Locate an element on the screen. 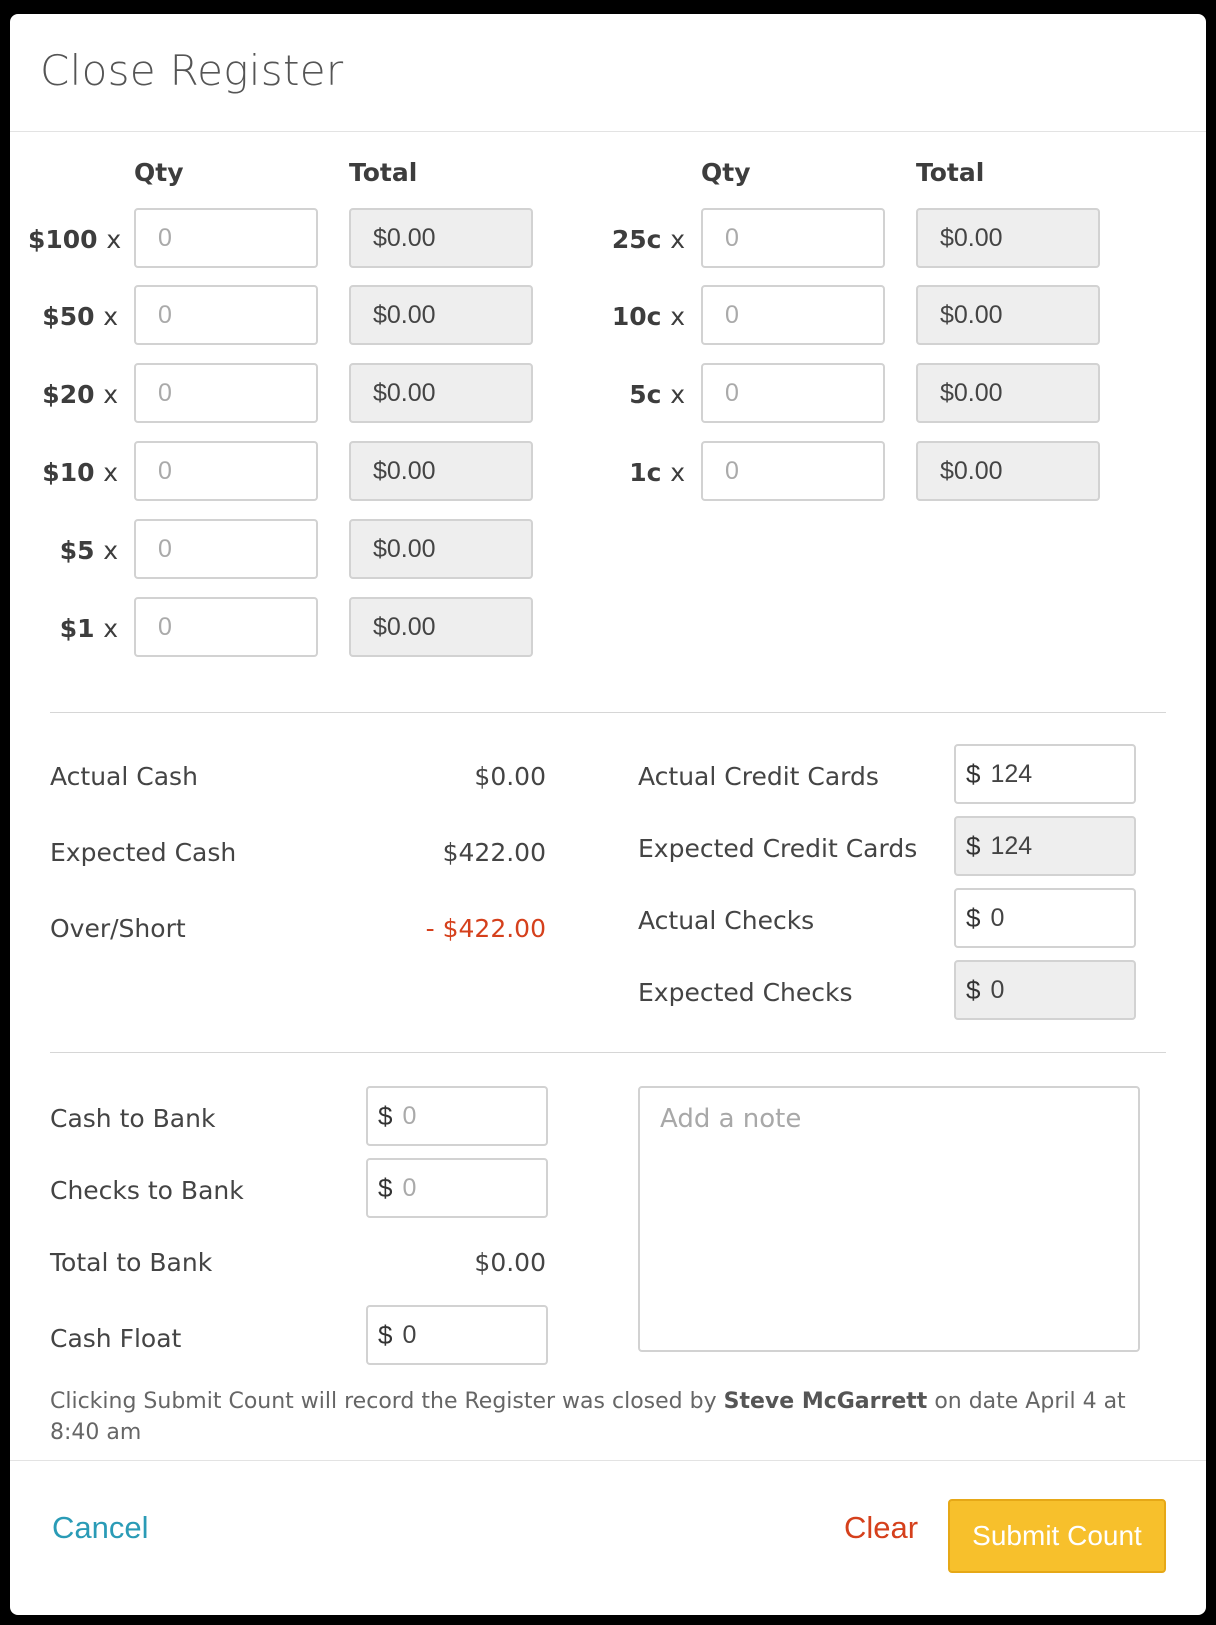 The width and height of the screenshot is (1216, 1625). qty-input-1c is located at coordinates (793, 471).